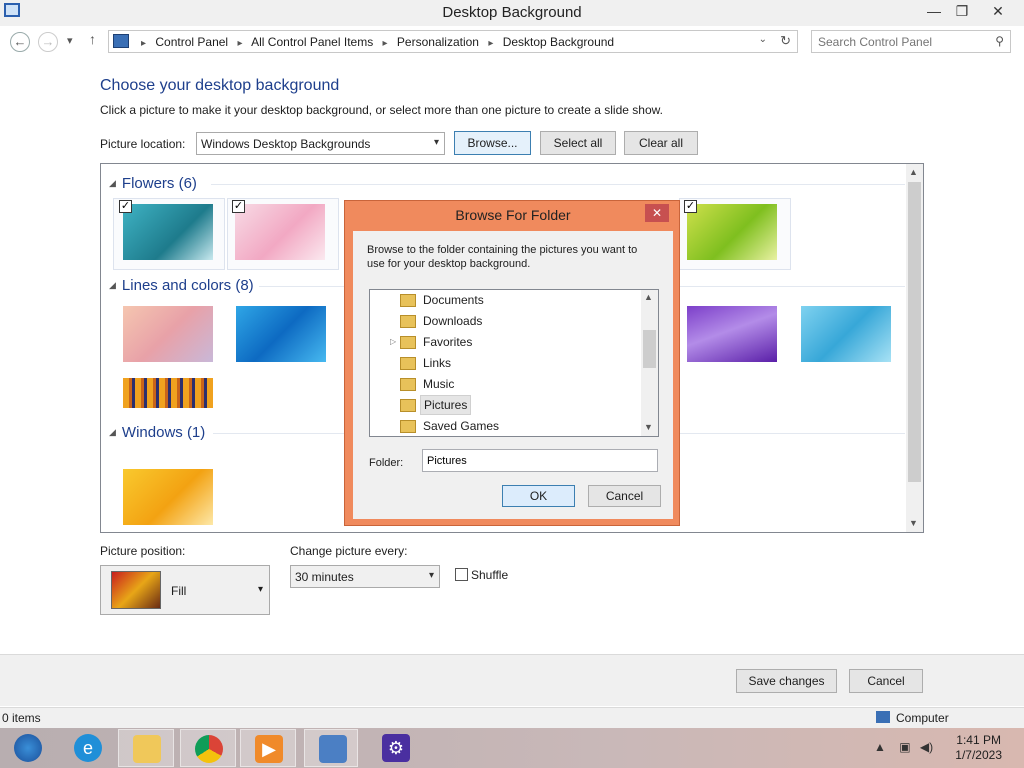 This screenshot has height=768, width=1024. Describe the element at coordinates (505, 363) in the screenshot. I see `tree-item-links: Links` at that location.